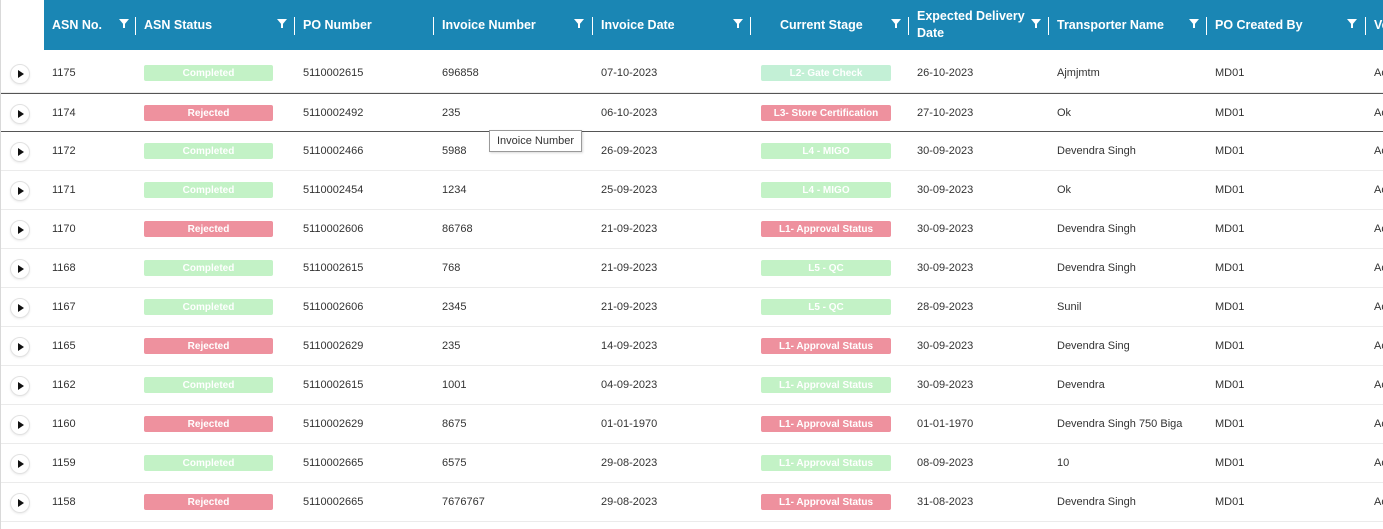 The width and height of the screenshot is (1383, 529). I want to click on cell-invoice-number: 86768, so click(457, 229).